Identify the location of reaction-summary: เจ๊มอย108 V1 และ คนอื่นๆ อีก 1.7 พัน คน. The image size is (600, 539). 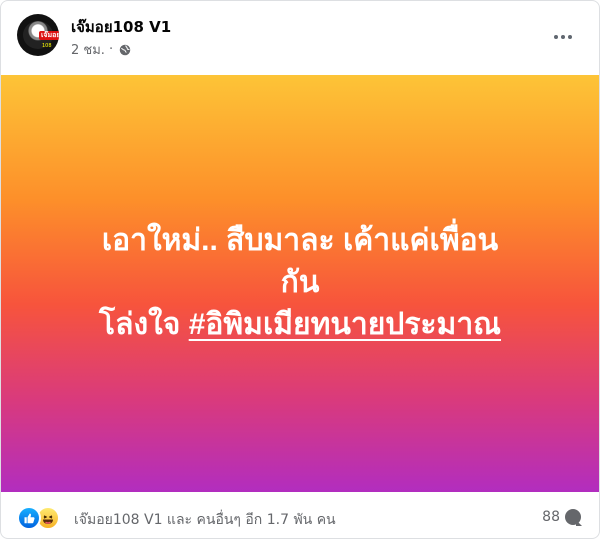
(205, 520).